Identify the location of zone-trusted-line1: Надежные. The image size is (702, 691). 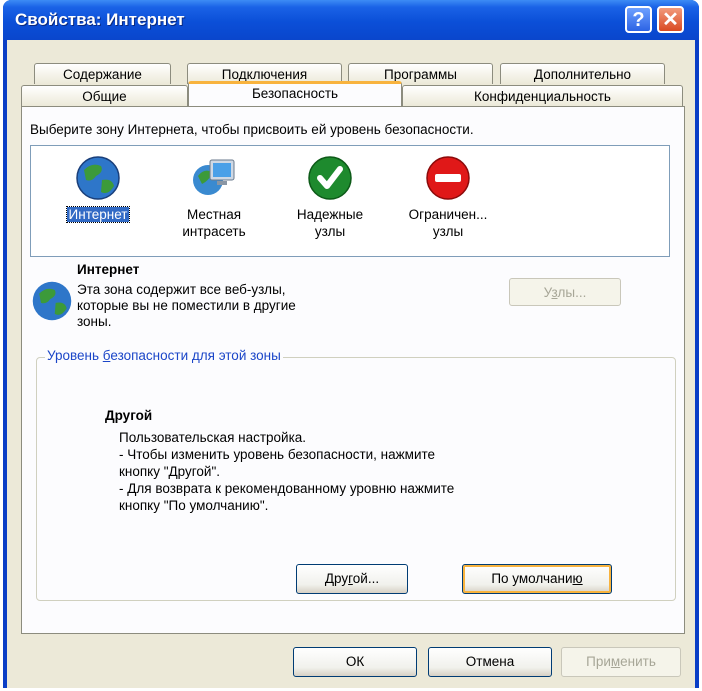
(330, 214).